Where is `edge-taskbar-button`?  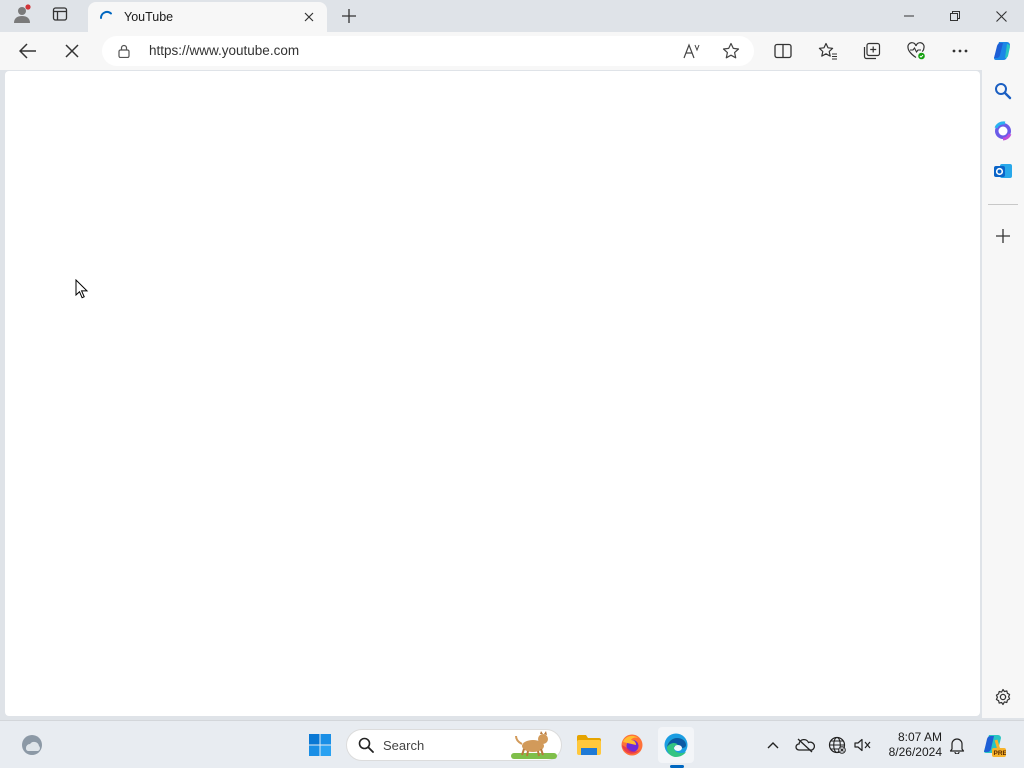
edge-taskbar-button is located at coordinates (676, 745).